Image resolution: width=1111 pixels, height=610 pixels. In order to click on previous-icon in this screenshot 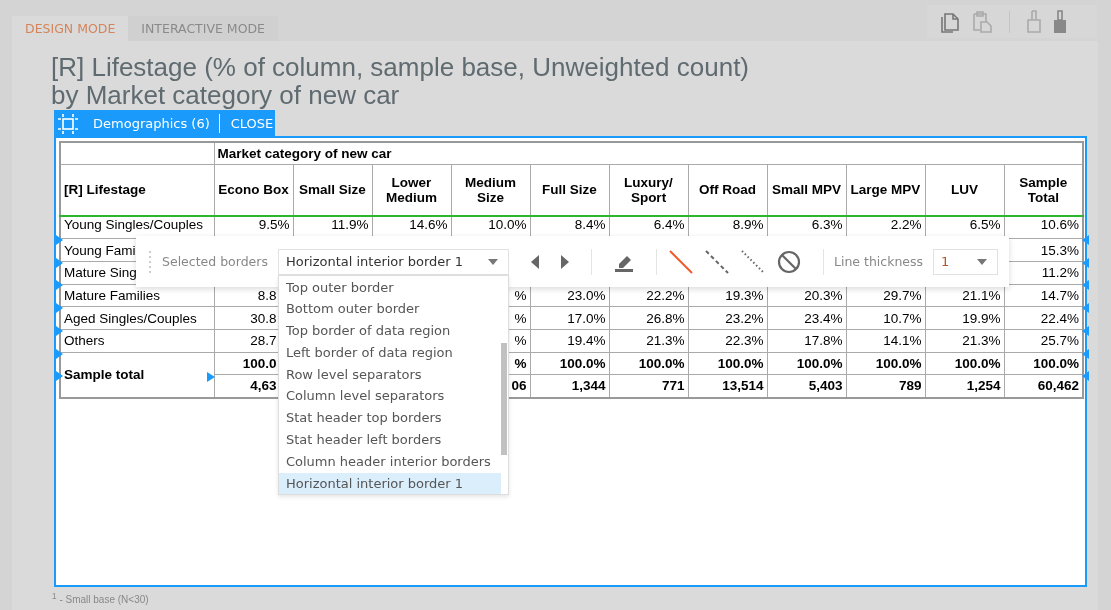, I will do `click(534, 261)`.